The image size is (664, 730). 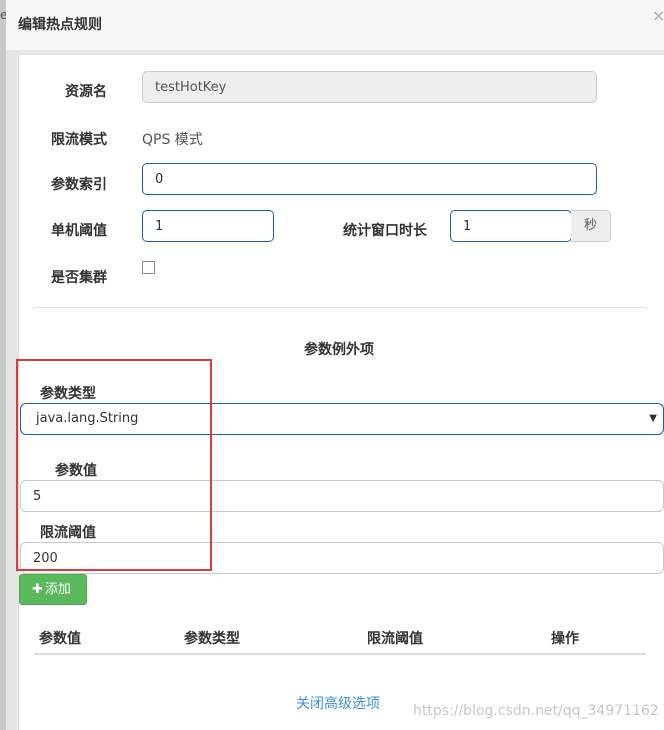 I want to click on add-exception-button: ✚ 添加, so click(x=53, y=589).